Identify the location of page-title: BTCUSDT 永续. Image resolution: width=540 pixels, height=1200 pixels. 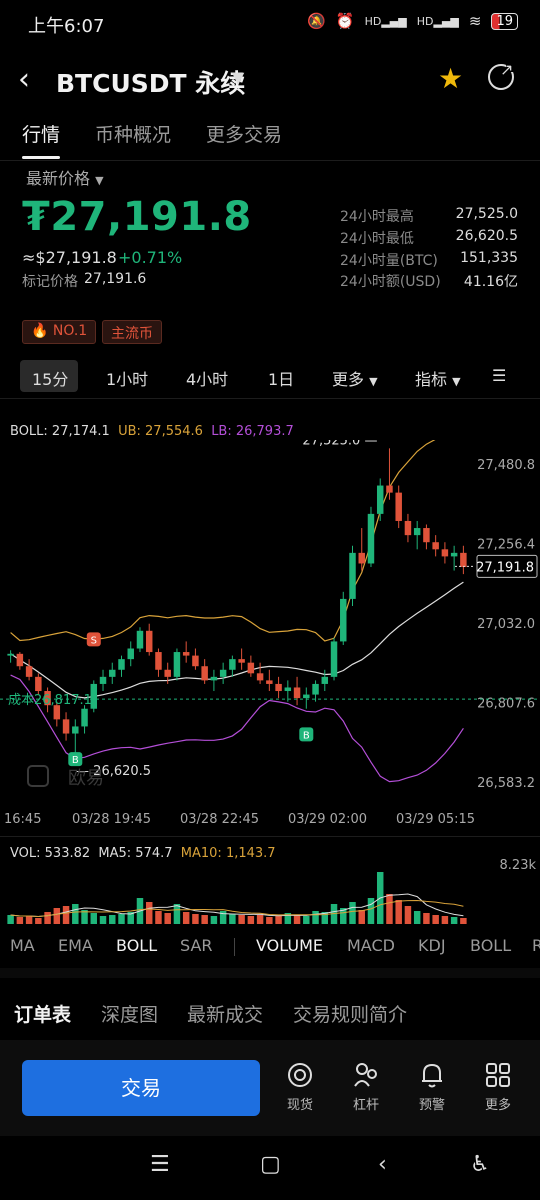
(150, 82).